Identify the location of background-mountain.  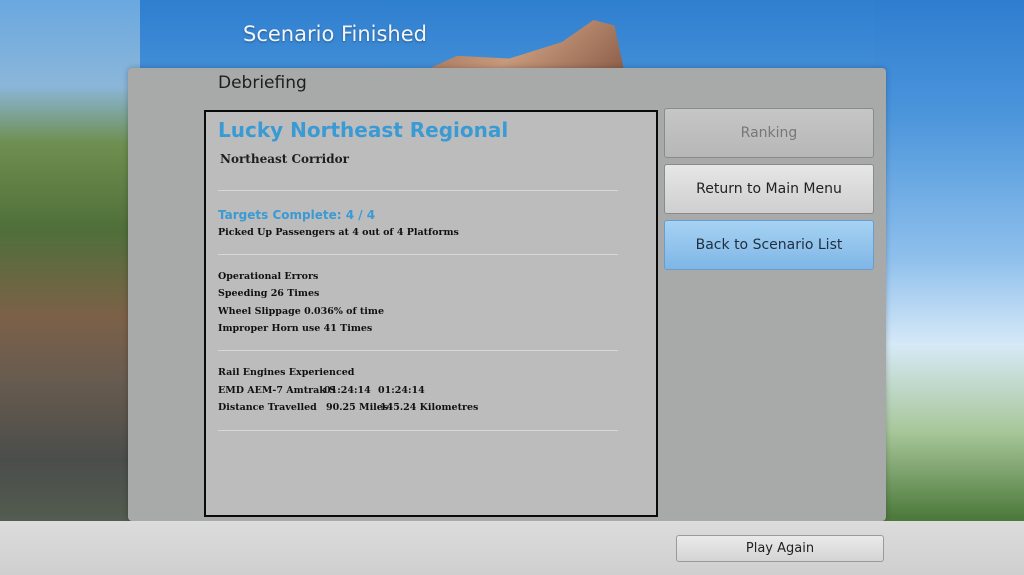
(520, 47).